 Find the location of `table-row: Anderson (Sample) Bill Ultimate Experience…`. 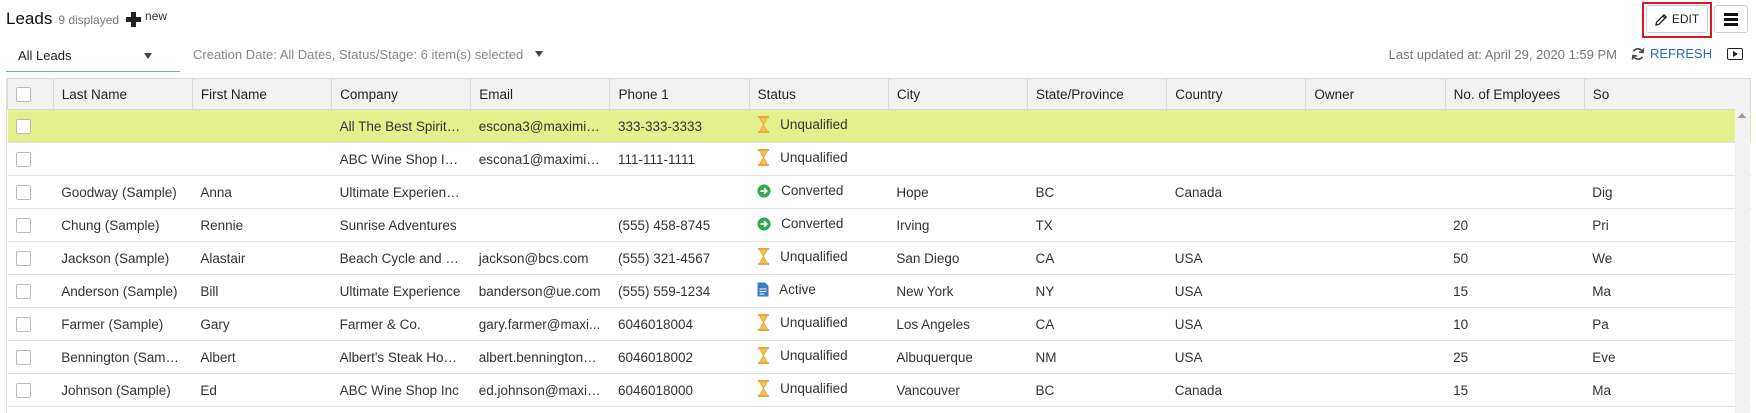

table-row: Anderson (Sample) Bill Ultimate Experience… is located at coordinates (879, 291).